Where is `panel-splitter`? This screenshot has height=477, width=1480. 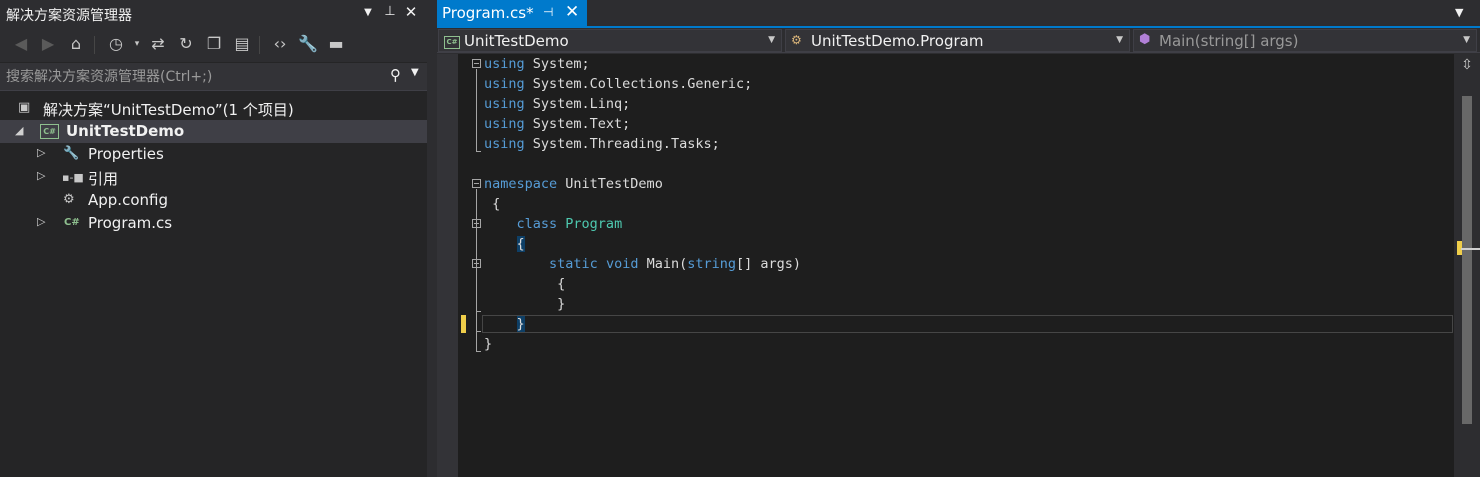 panel-splitter is located at coordinates (432, 238).